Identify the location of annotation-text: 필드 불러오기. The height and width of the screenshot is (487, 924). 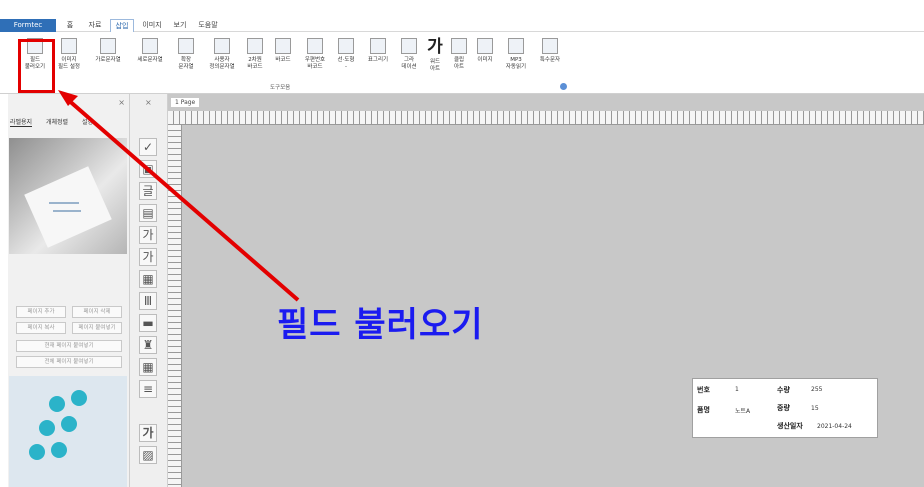
(380, 325).